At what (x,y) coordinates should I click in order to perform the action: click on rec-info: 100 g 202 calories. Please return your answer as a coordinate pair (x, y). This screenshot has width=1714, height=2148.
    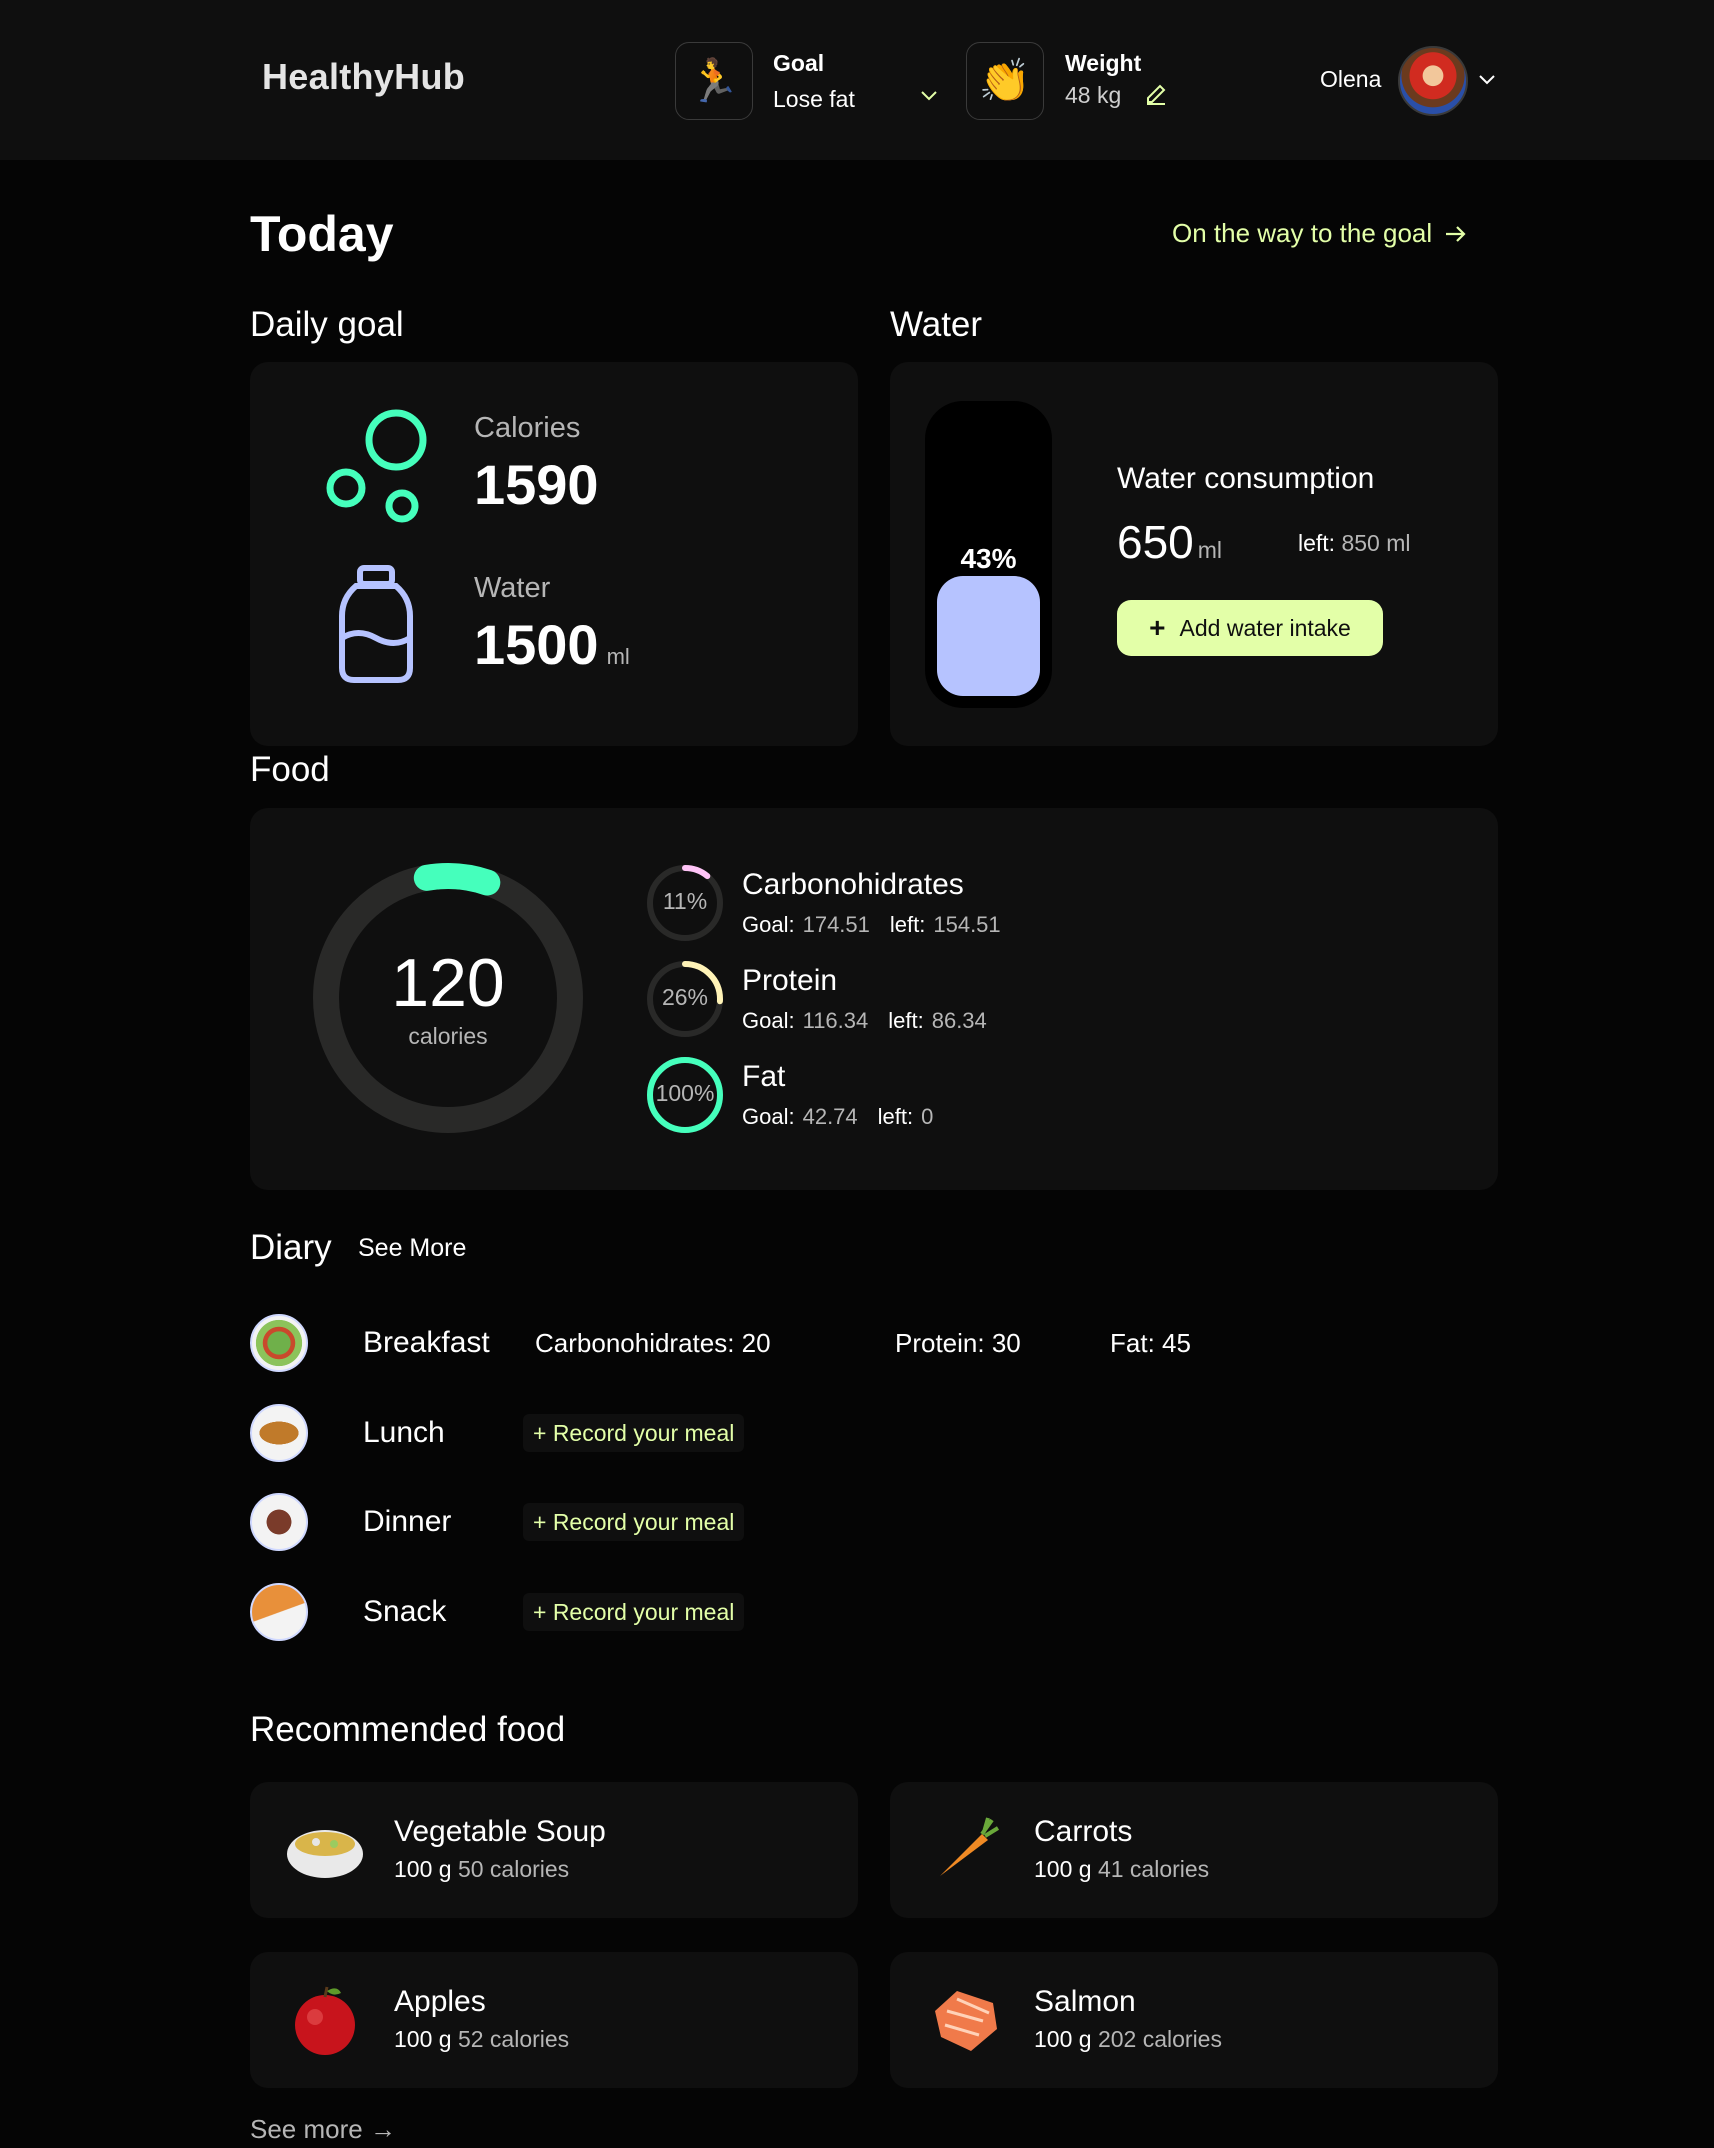
    Looking at the image, I should click on (1128, 2039).